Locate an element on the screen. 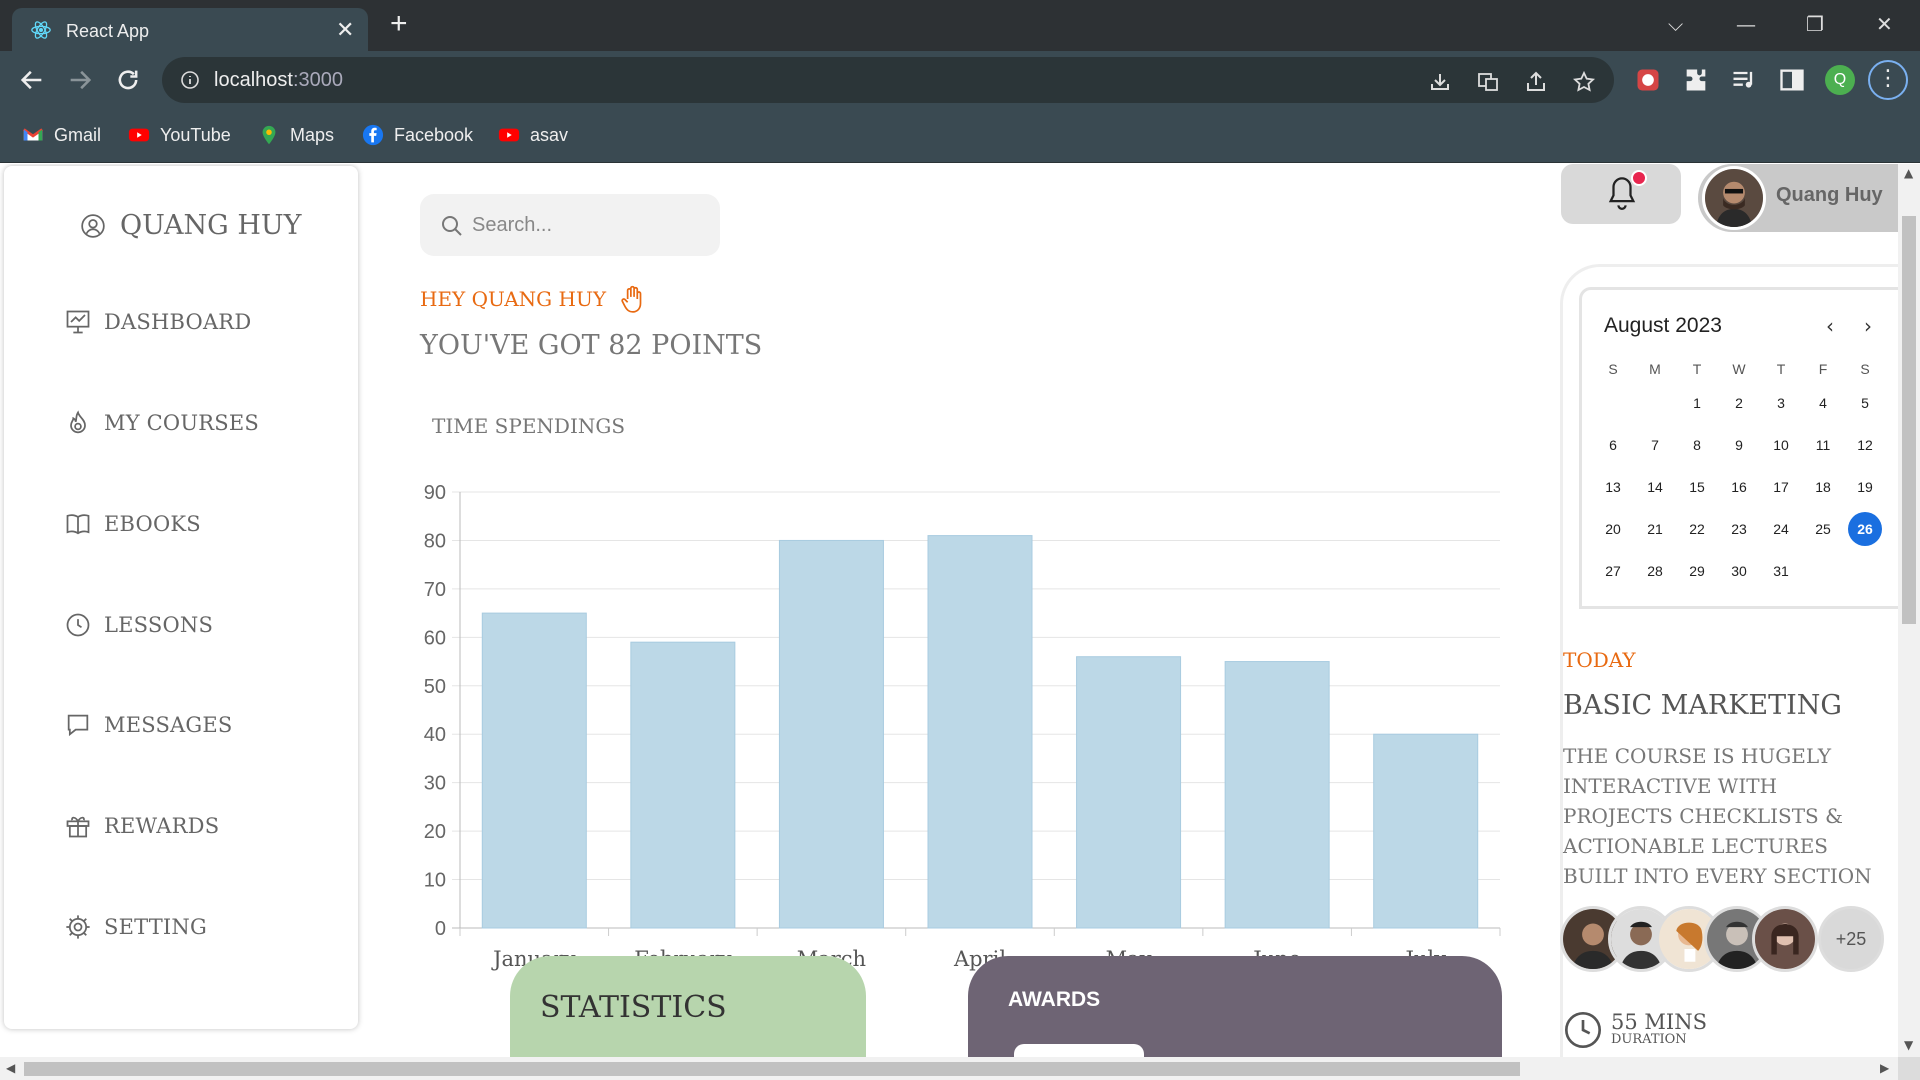 Image resolution: width=1920 pixels, height=1080 pixels. calendar-day: 15 is located at coordinates (1697, 487).